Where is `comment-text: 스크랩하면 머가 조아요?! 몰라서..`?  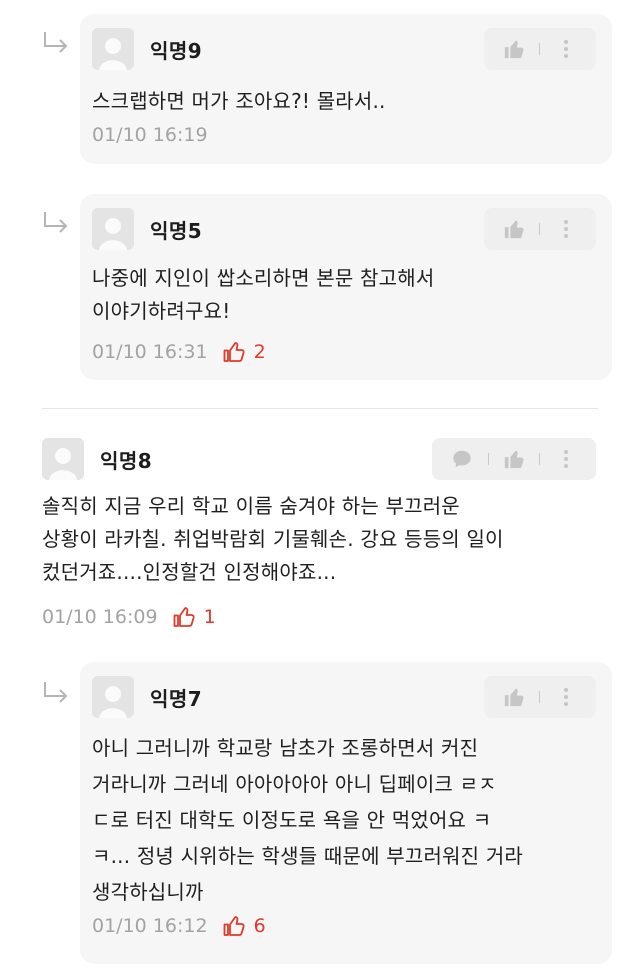 comment-text: 스크랩하면 머가 조아요?! 몰라서.. is located at coordinates (239, 101).